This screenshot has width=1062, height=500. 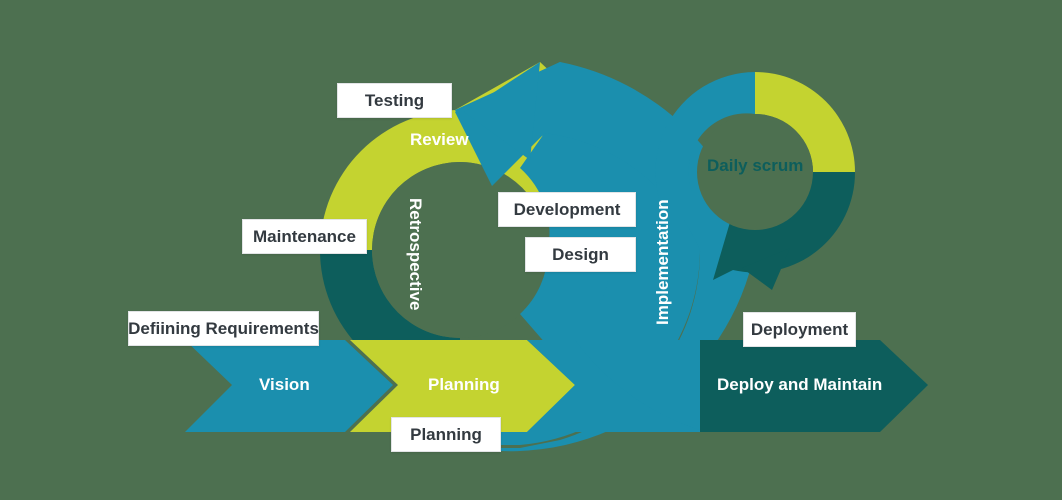 What do you see at coordinates (580, 254) in the screenshot?
I see `callout-design: Design` at bounding box center [580, 254].